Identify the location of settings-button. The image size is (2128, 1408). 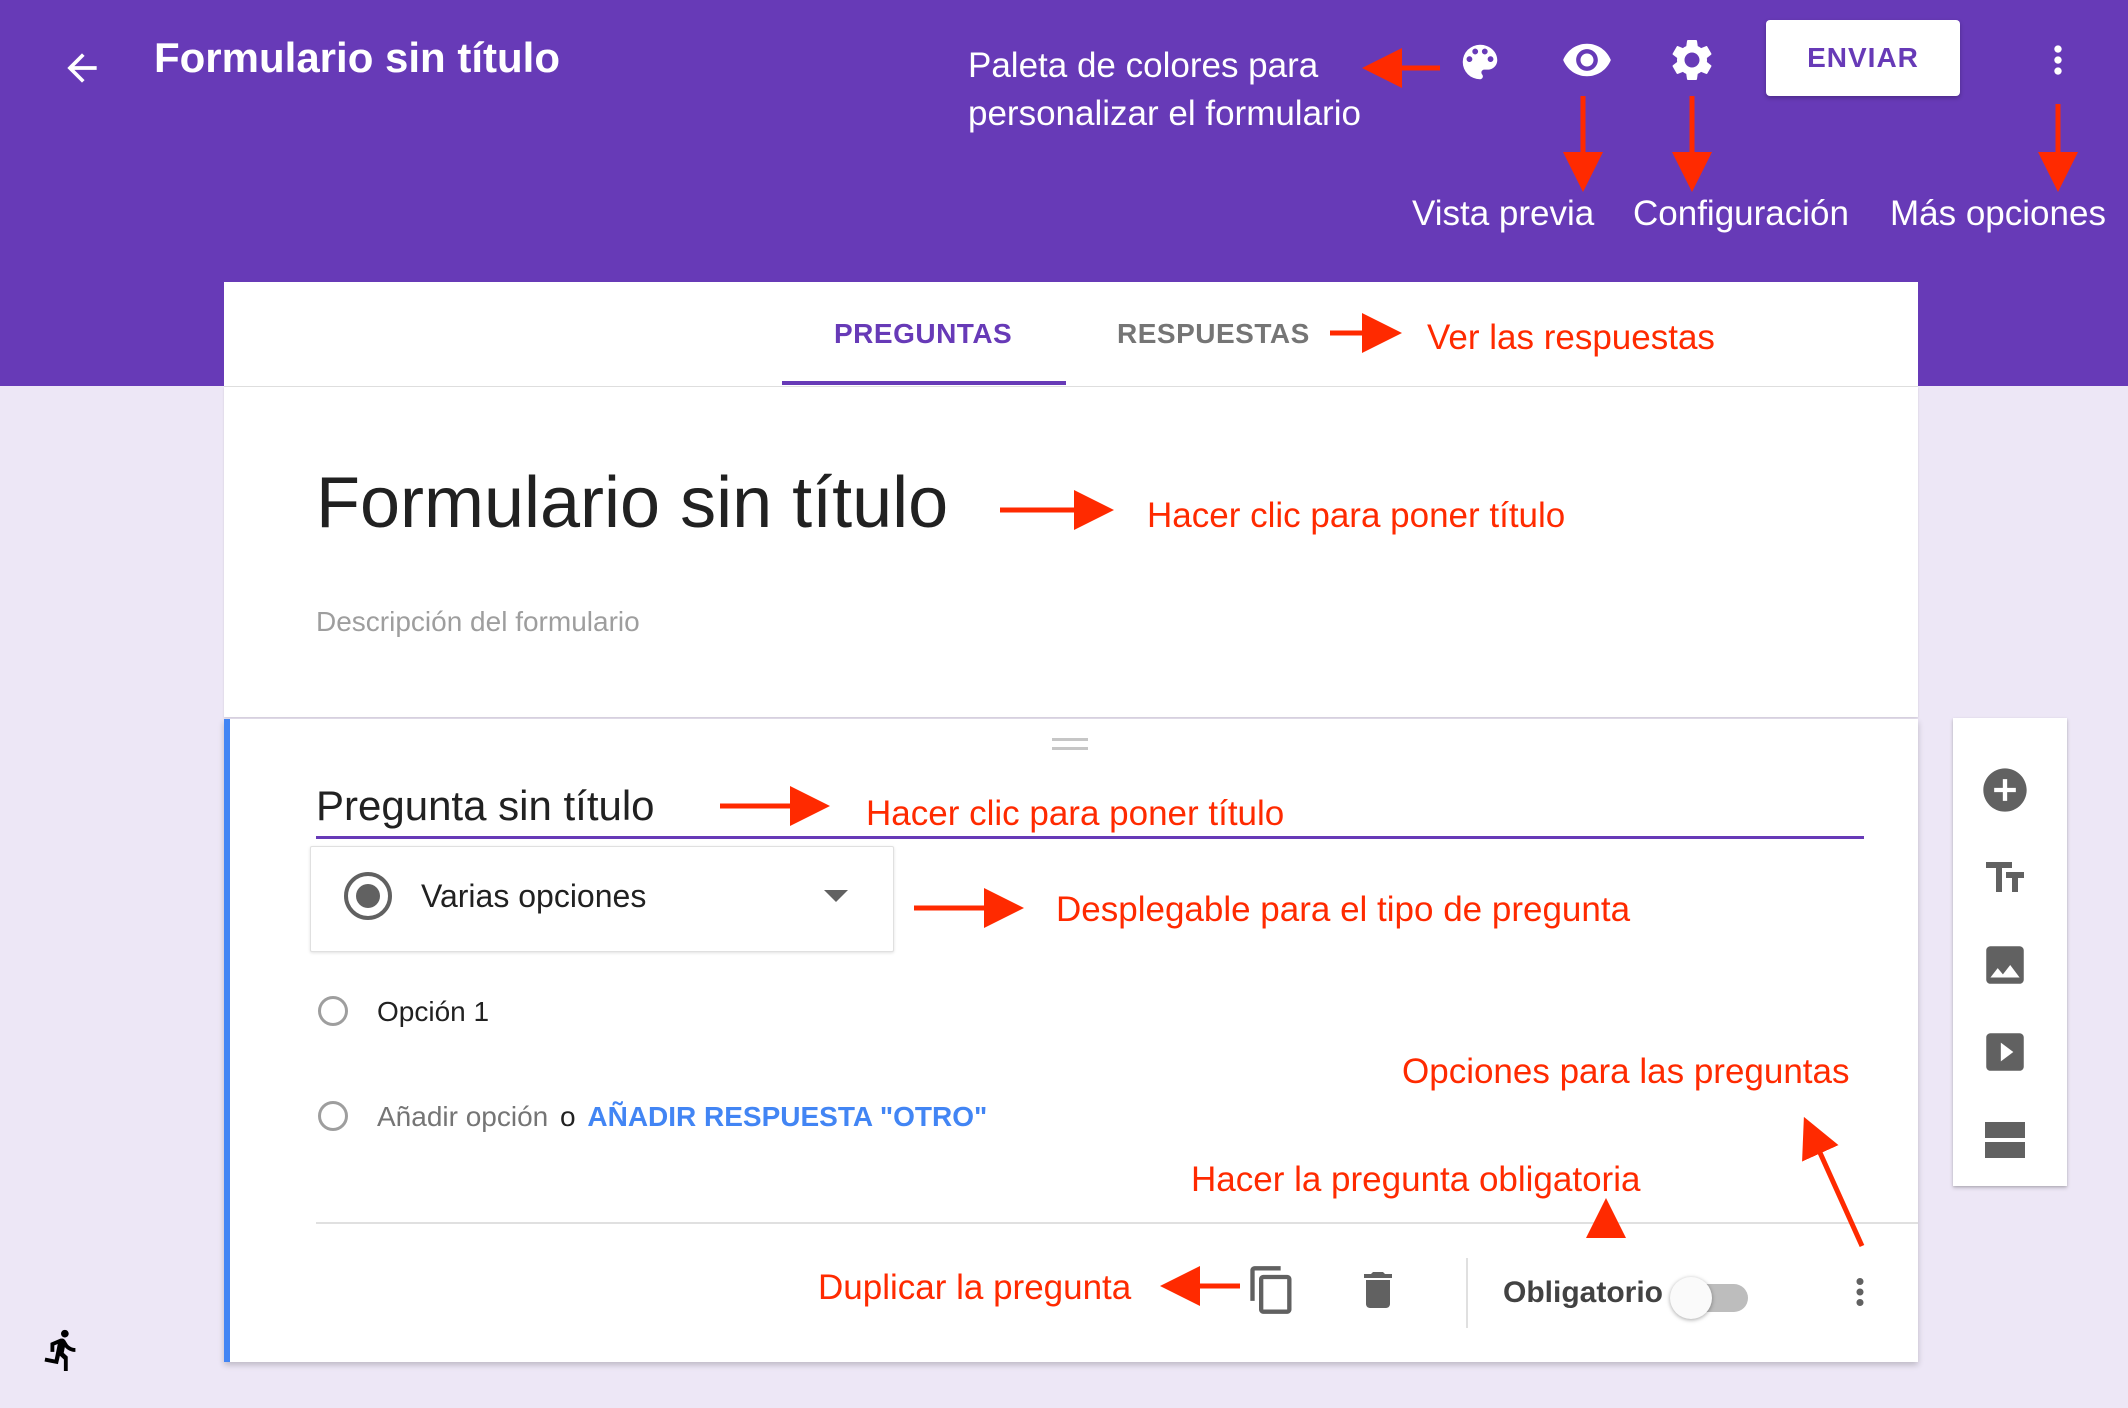
(1692, 60).